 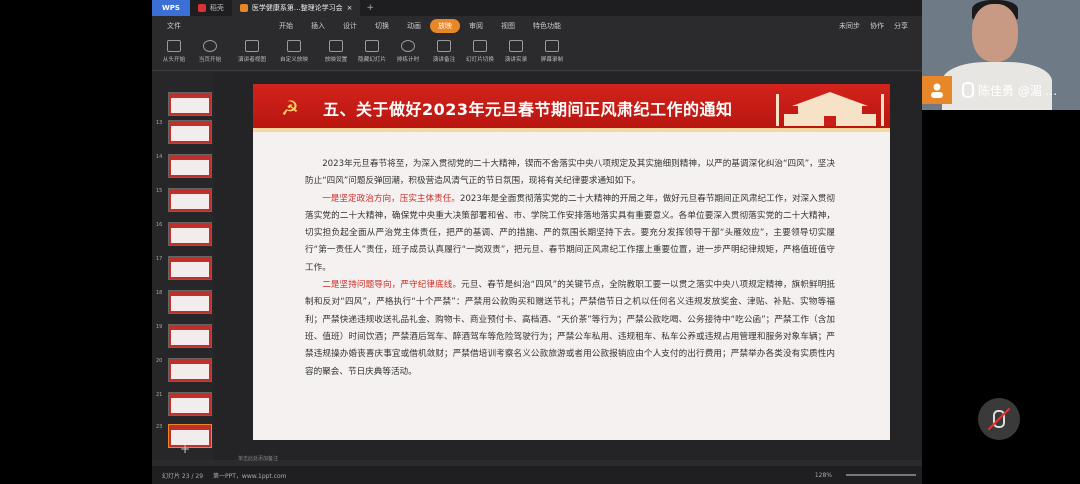 What do you see at coordinates (252, 46) in the screenshot?
I see `presenter-icon` at bounding box center [252, 46].